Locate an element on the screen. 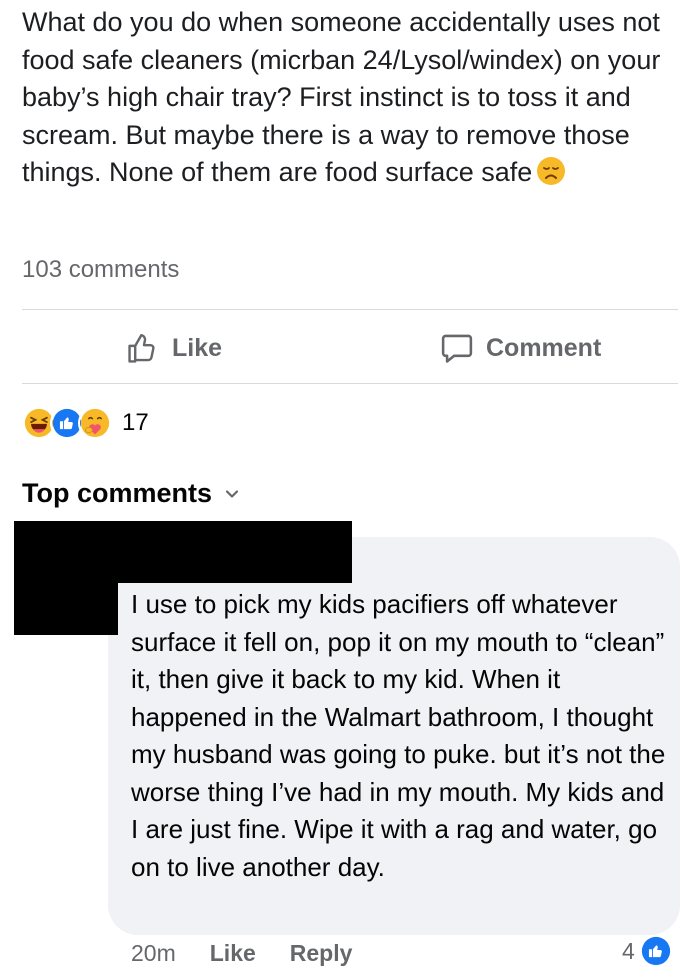  comment-count-link: 103 comments is located at coordinates (100, 270).